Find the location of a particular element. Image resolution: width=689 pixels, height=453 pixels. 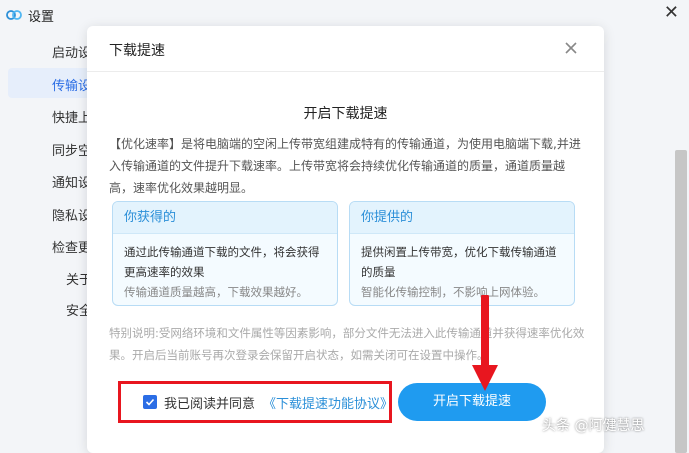

sidebar-item-quick-upload: 快捷上 is located at coordinates (71, 116).